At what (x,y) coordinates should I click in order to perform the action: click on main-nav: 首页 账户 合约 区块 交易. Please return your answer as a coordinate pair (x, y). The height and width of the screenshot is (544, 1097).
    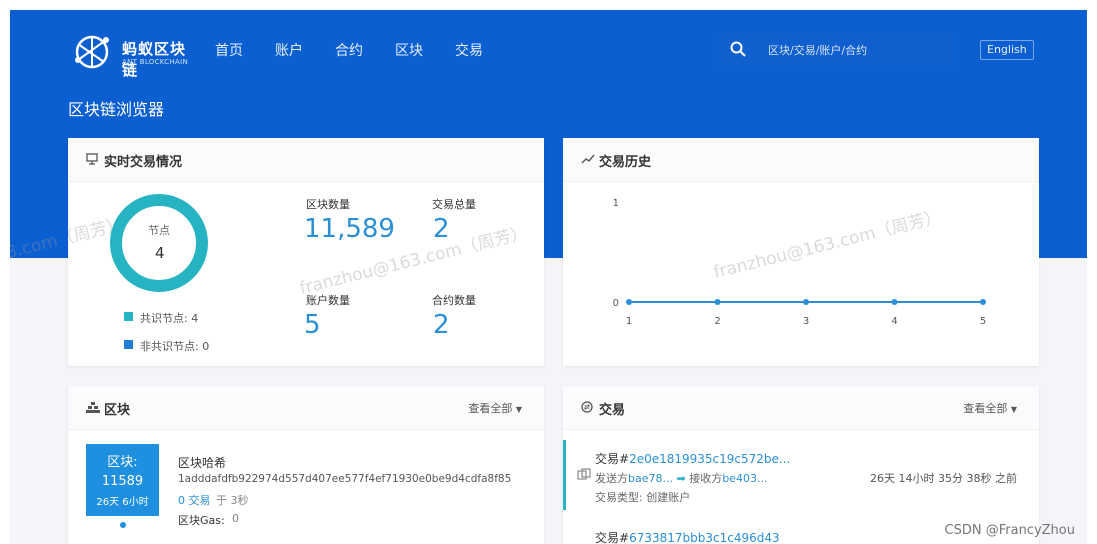
    Looking at the image, I should click on (365, 50).